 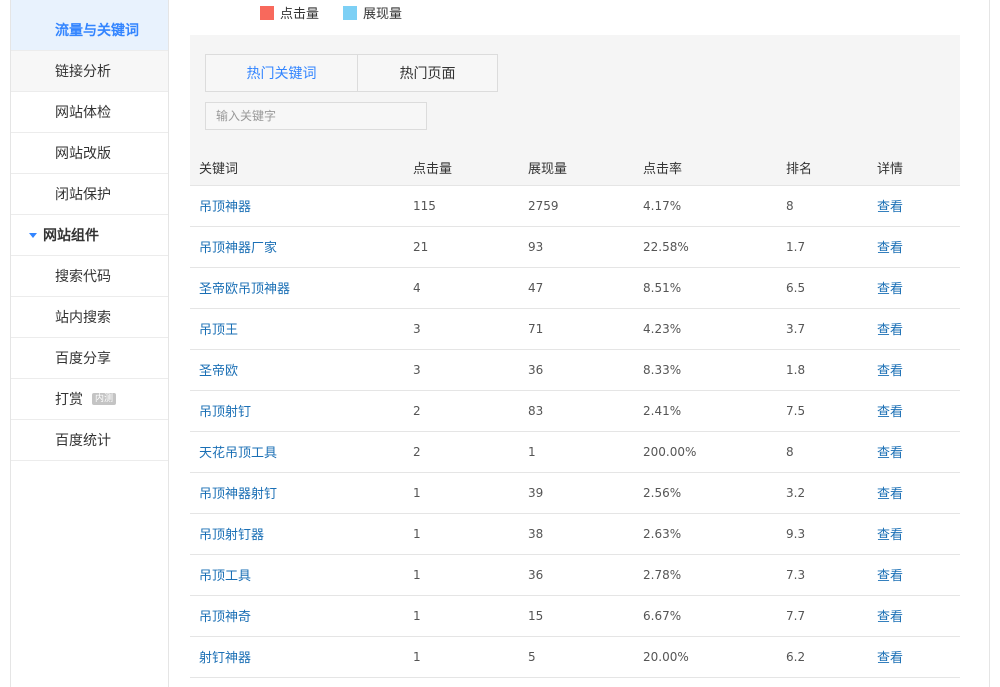 What do you see at coordinates (238, 453) in the screenshot?
I see `keyword-link: 天花吊顶工具` at bounding box center [238, 453].